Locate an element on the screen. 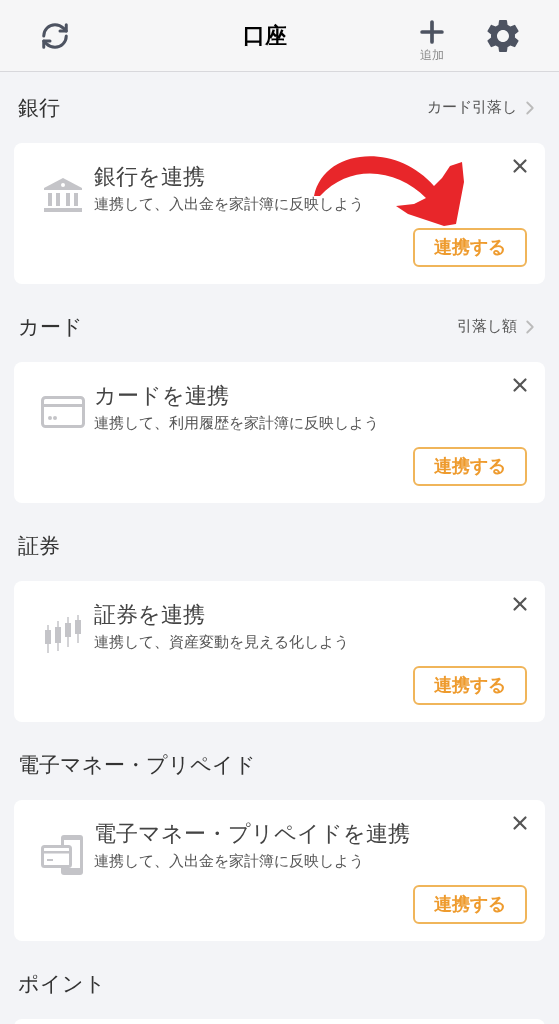 This screenshot has width=559, height=1024. page-title: 口座 is located at coordinates (264, 36).